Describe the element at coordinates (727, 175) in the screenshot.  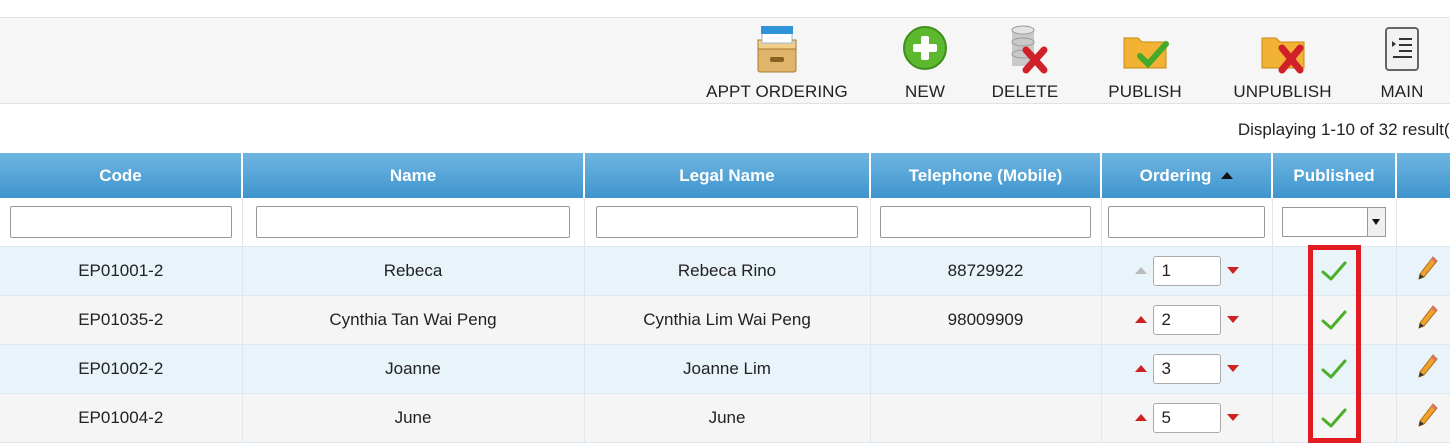
I see `col-header-legal-name: Legal Name` at that location.